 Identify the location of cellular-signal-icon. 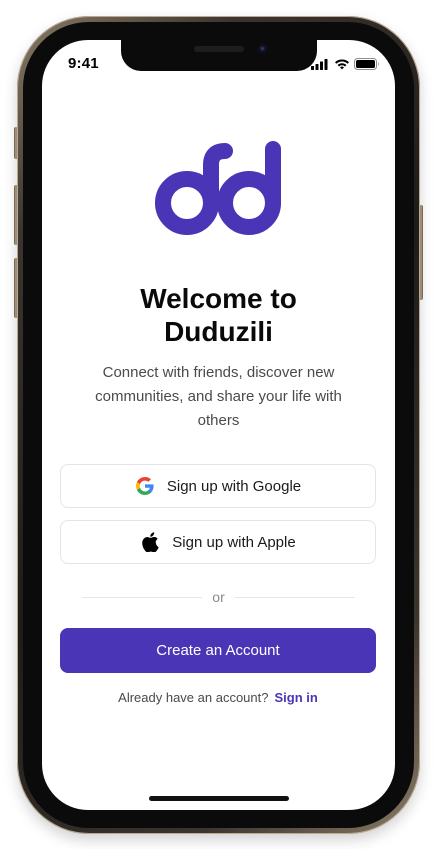
(319, 64).